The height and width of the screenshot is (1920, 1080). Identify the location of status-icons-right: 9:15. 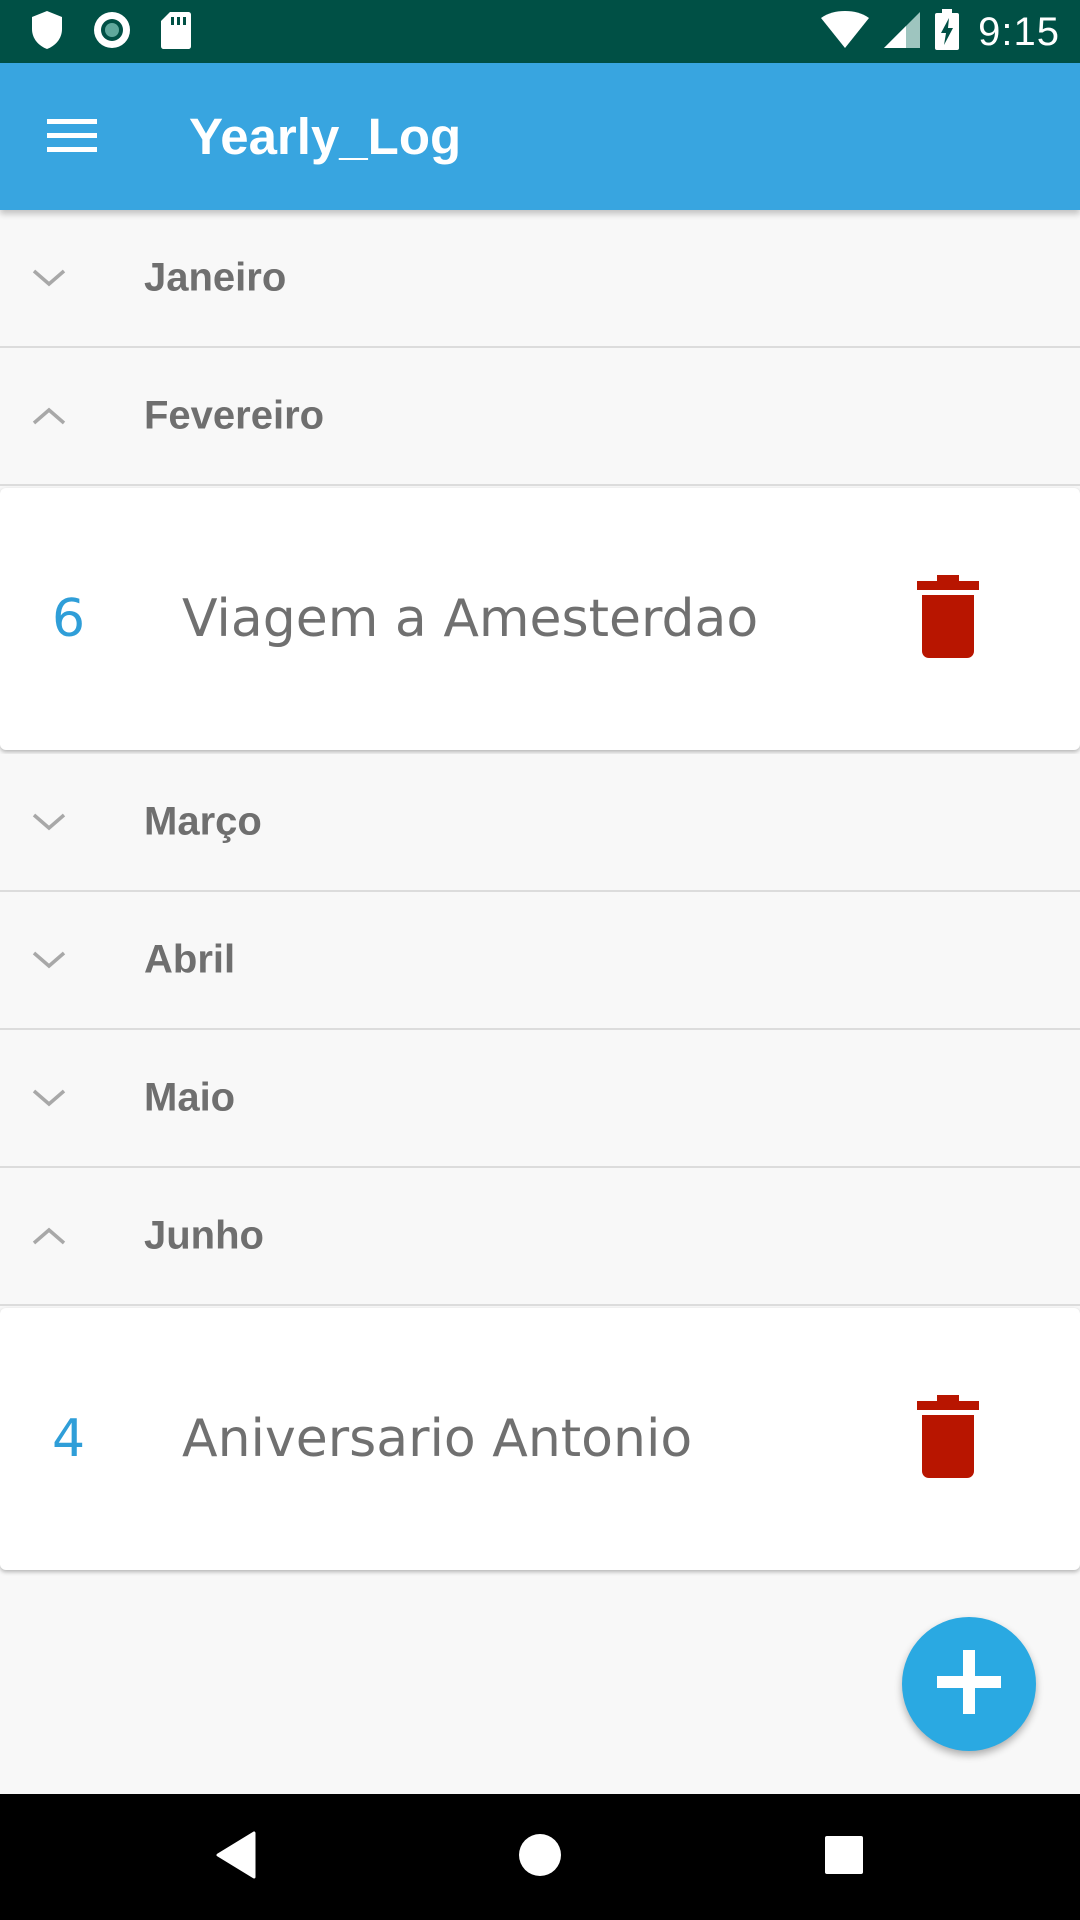
(940, 32).